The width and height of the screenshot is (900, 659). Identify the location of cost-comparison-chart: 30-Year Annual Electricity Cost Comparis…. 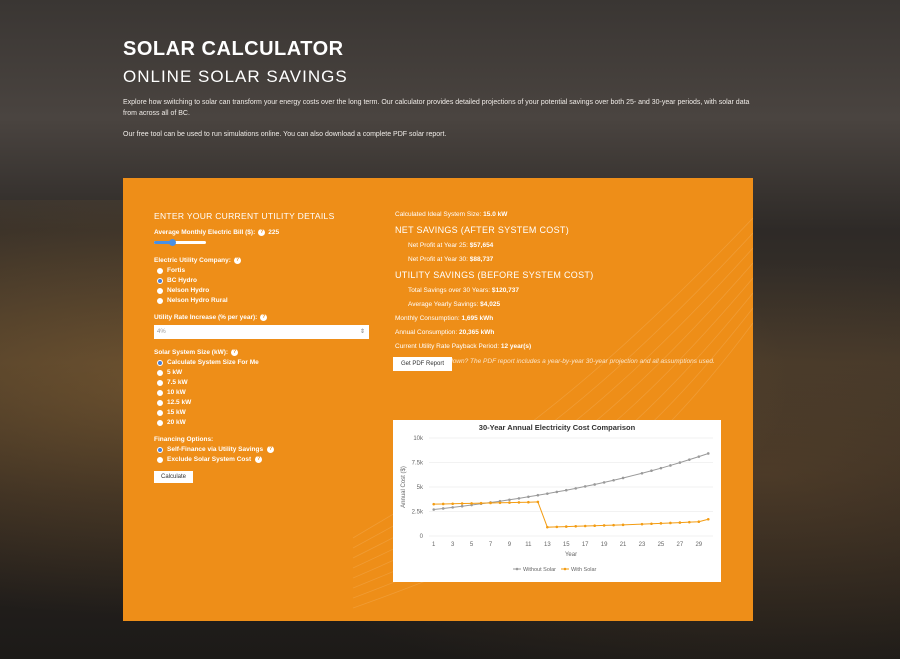
(557, 501).